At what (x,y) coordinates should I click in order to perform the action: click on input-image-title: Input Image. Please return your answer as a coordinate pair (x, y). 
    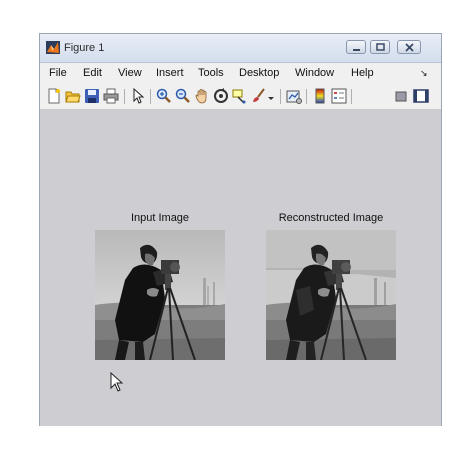
    Looking at the image, I should click on (160, 218).